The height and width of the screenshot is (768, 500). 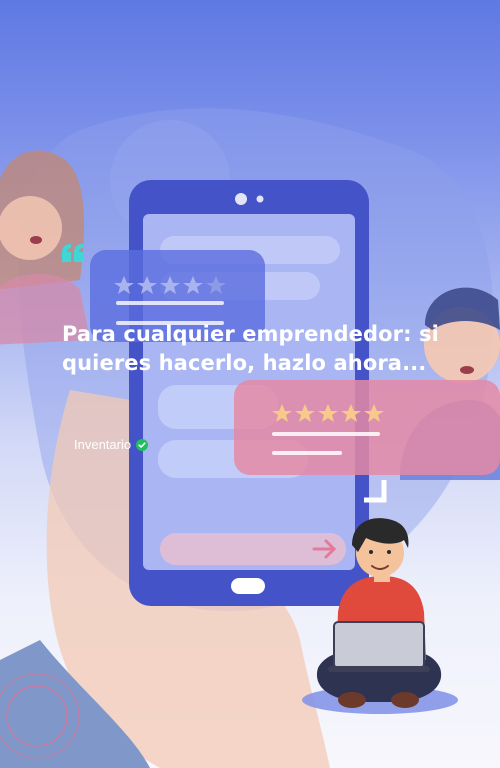 What do you see at coordinates (260, 199) in the screenshot?
I see `phone-sensor` at bounding box center [260, 199].